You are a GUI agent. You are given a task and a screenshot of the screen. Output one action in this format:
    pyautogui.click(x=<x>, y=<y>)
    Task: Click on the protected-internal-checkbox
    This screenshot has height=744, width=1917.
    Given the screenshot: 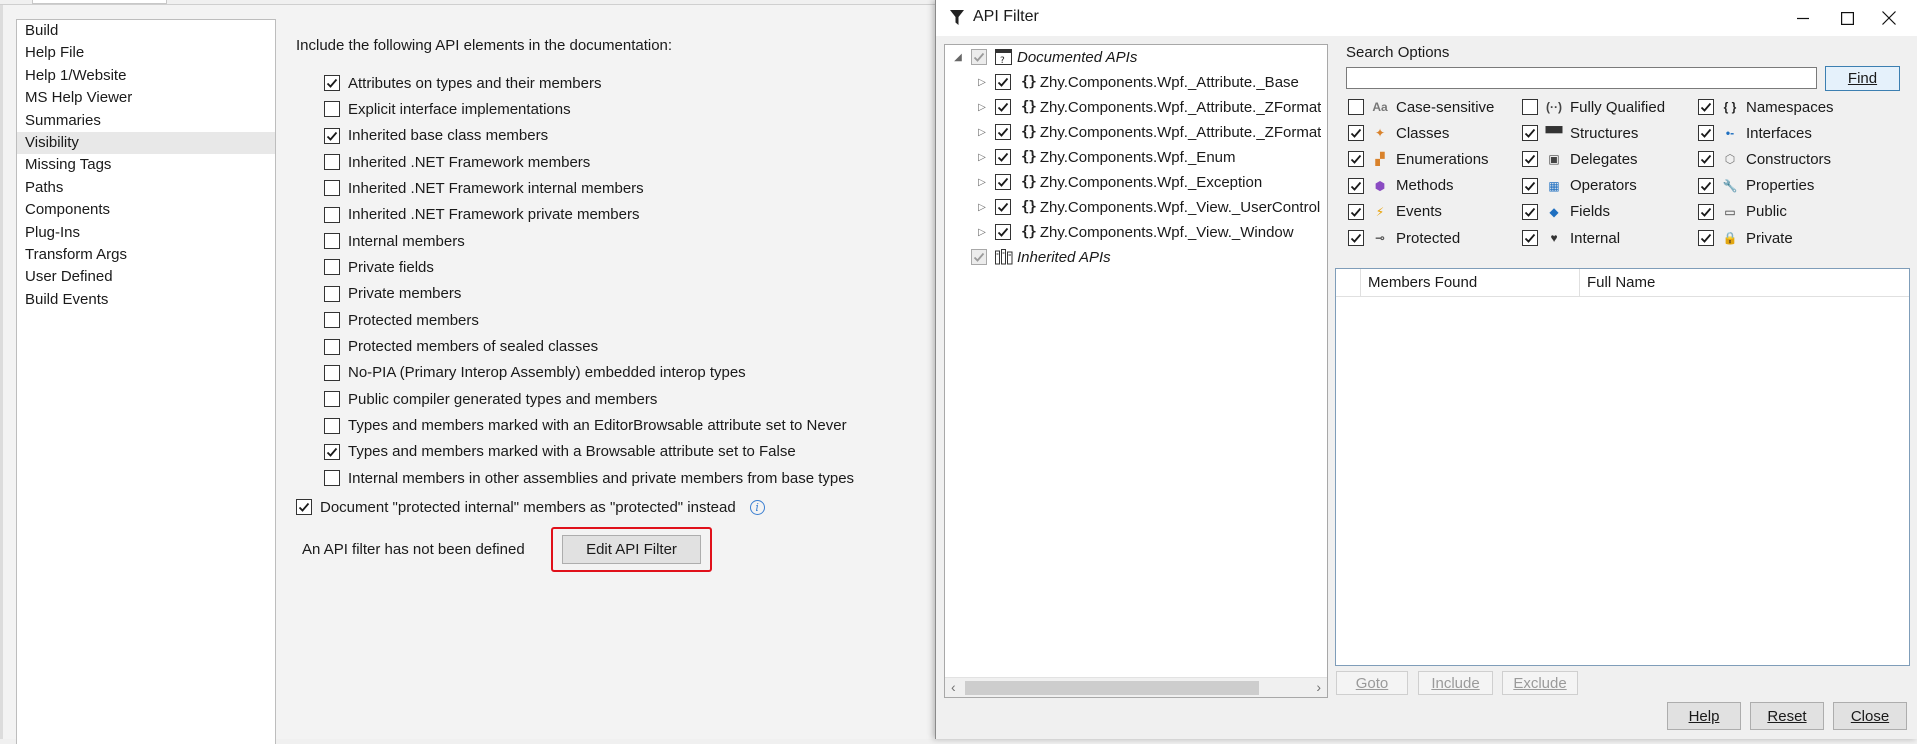 What is the action you would take?
    pyautogui.click(x=304, y=507)
    